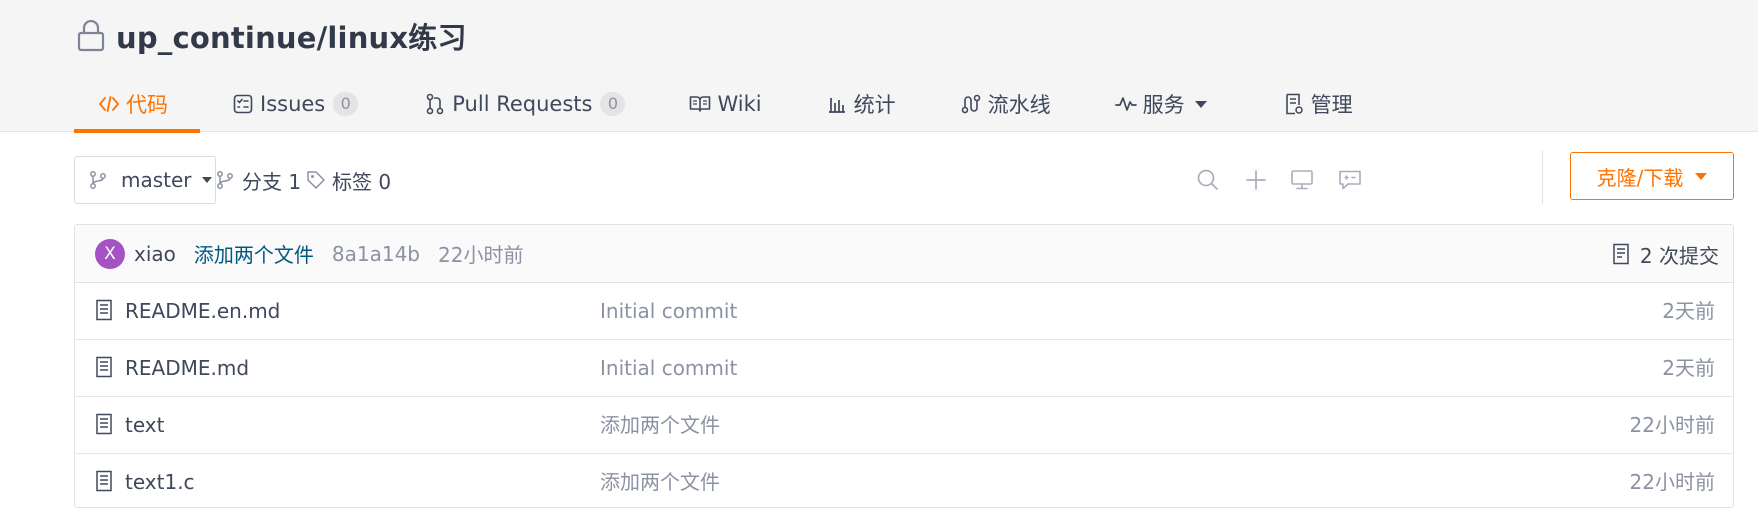  What do you see at coordinates (1331, 105) in the screenshot?
I see `tab-manage-label: 管理` at bounding box center [1331, 105].